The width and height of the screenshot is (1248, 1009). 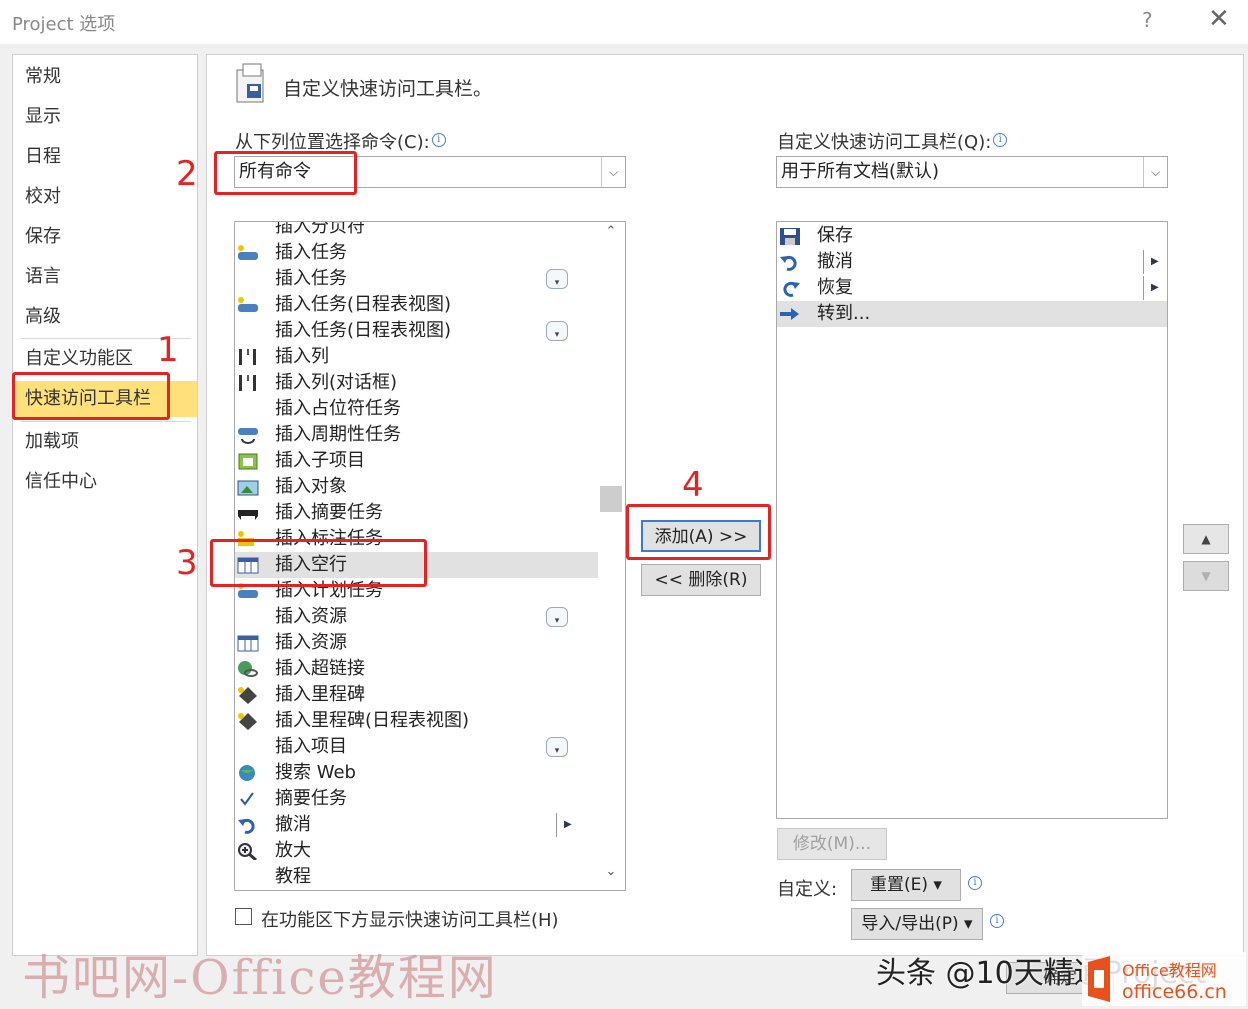 What do you see at coordinates (248, 461) in the screenshot?
I see `subproject-icon` at bounding box center [248, 461].